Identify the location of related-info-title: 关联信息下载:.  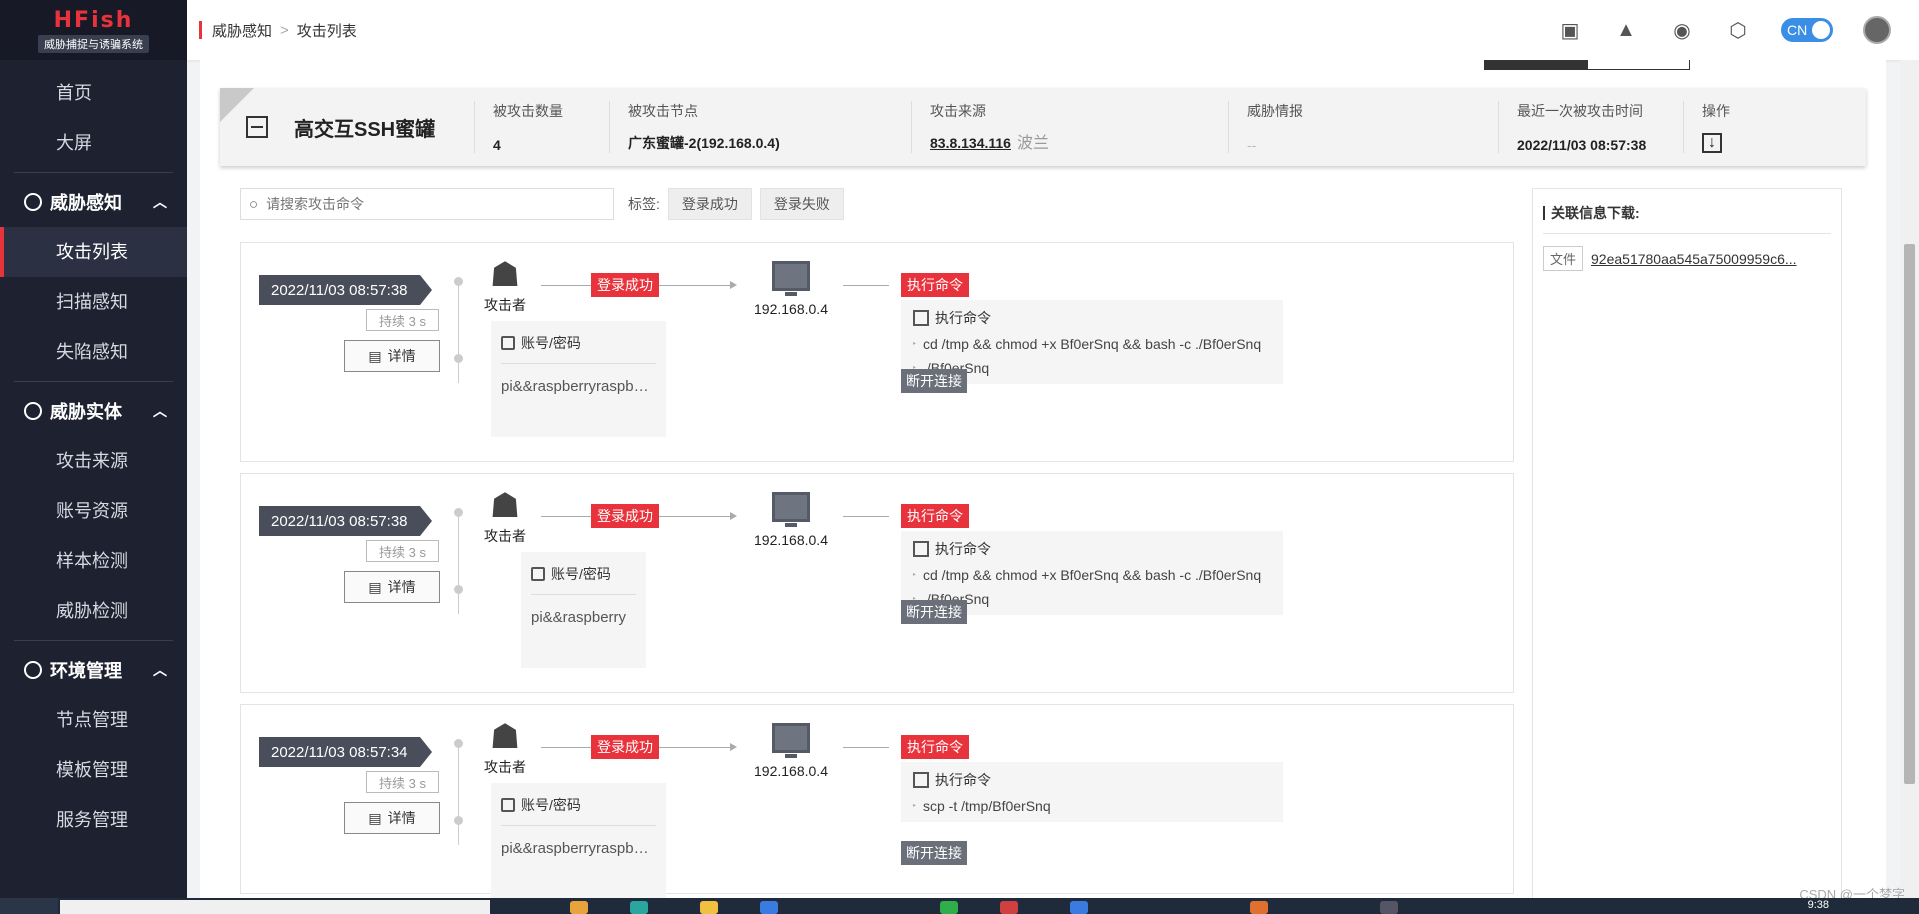
(1687, 218).